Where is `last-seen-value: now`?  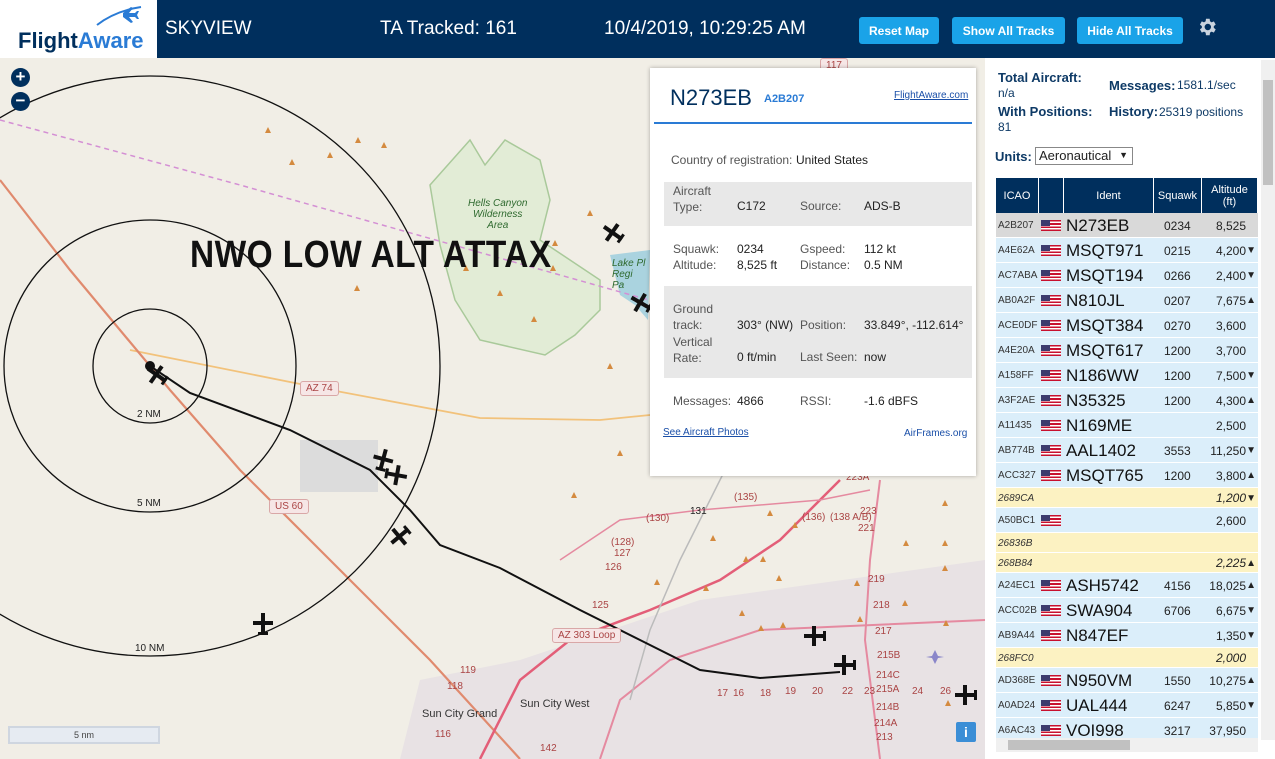
last-seen-value: now is located at coordinates (875, 357).